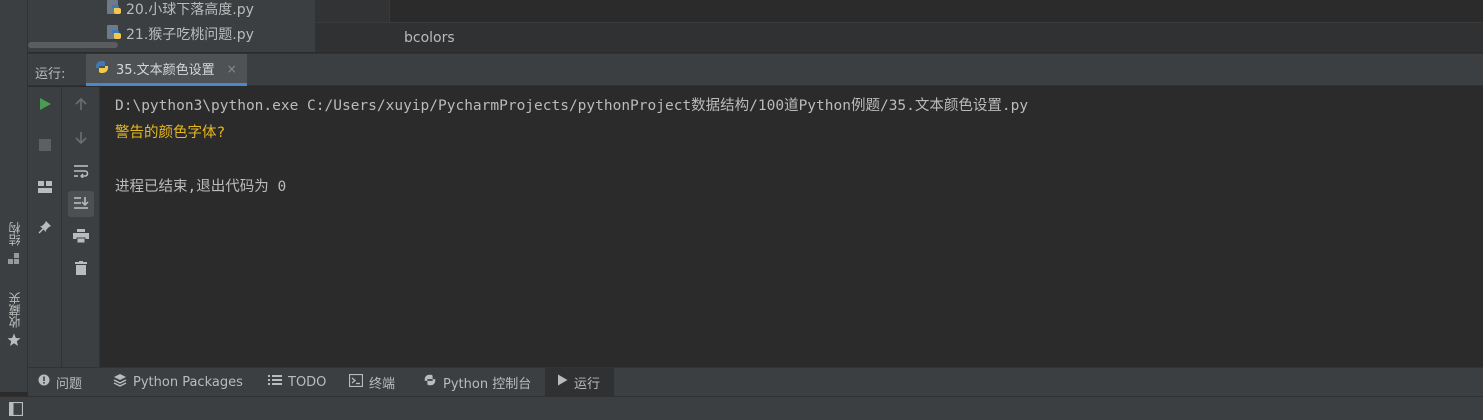 This screenshot has height=420, width=1483. What do you see at coordinates (356, 382) in the screenshot?
I see `terminal-icon` at bounding box center [356, 382].